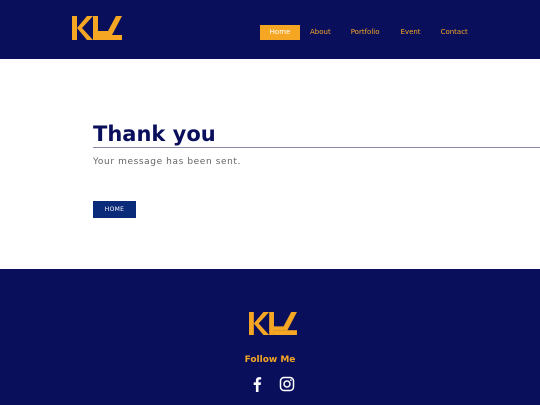  Describe the element at coordinates (411, 32) in the screenshot. I see `nav-event: Event` at that location.